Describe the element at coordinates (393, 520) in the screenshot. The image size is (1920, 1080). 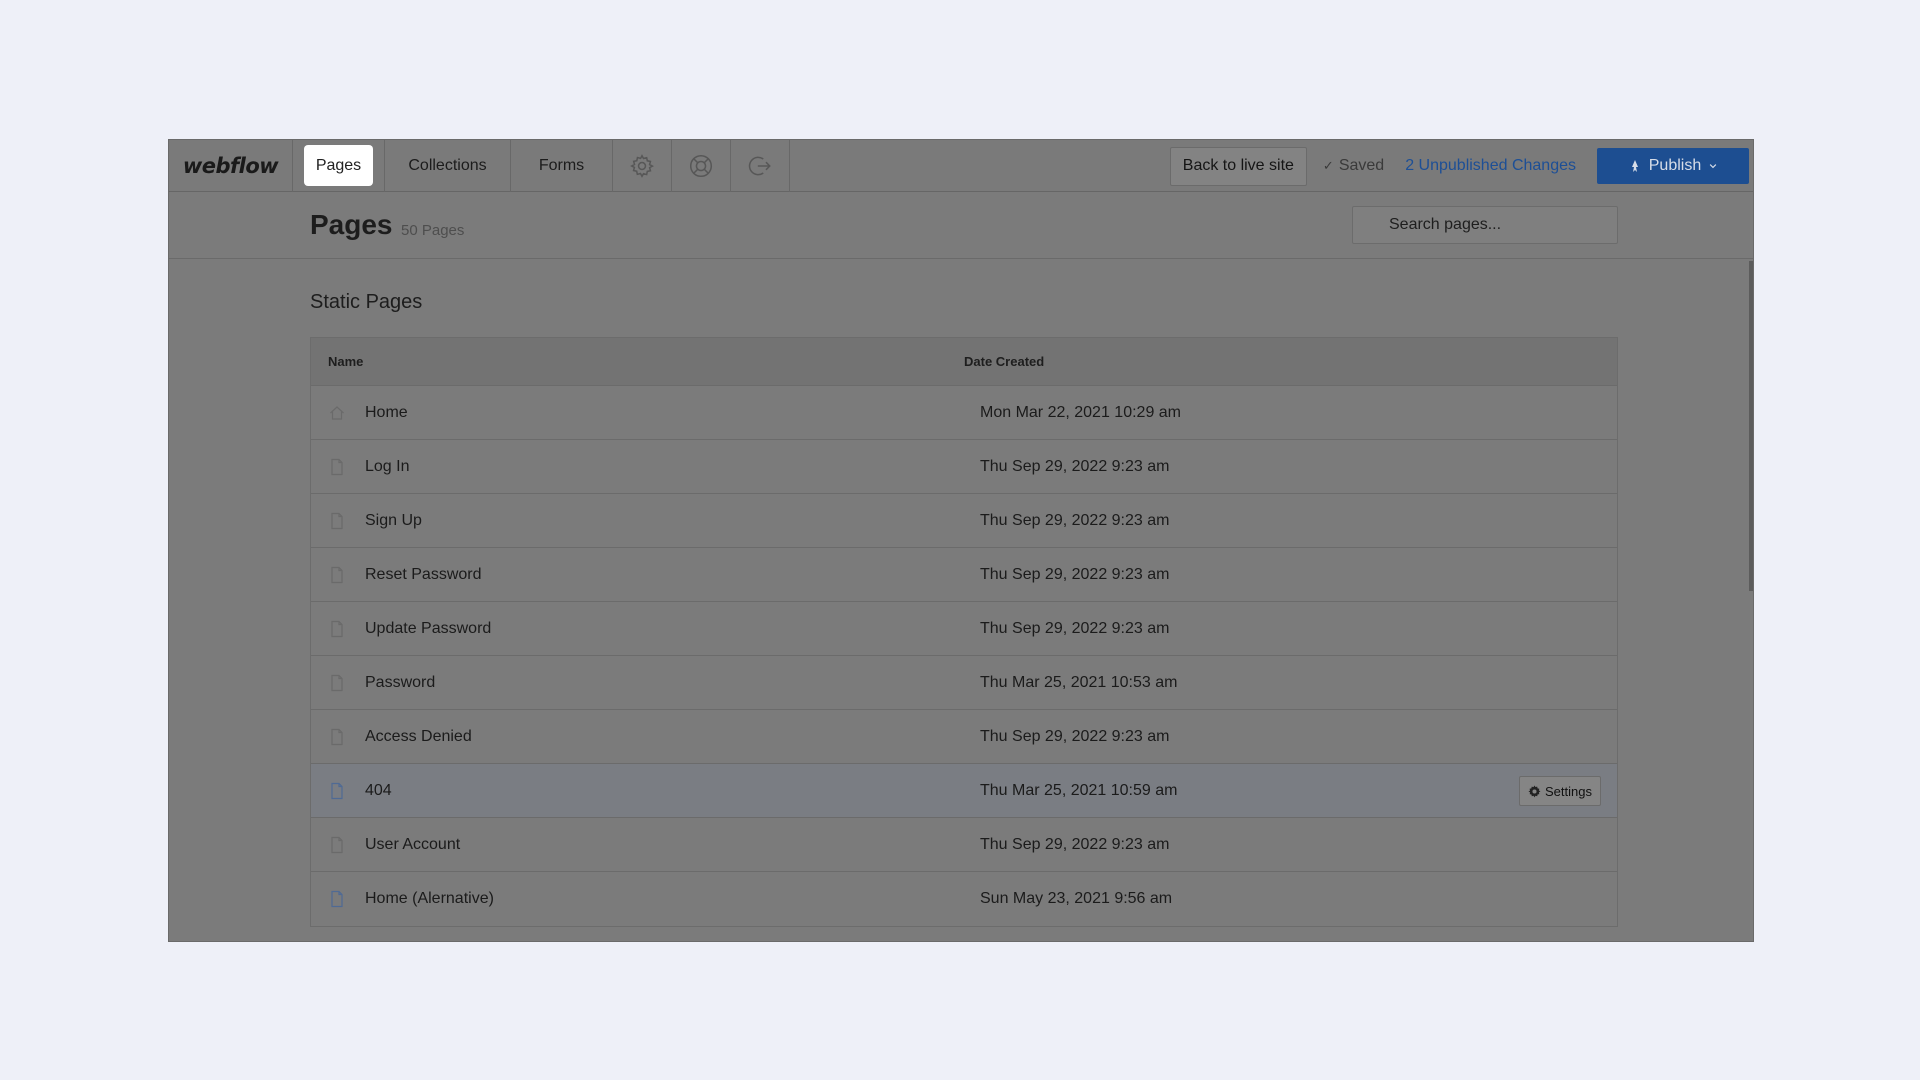
I see `row-name: Sign Up` at that location.